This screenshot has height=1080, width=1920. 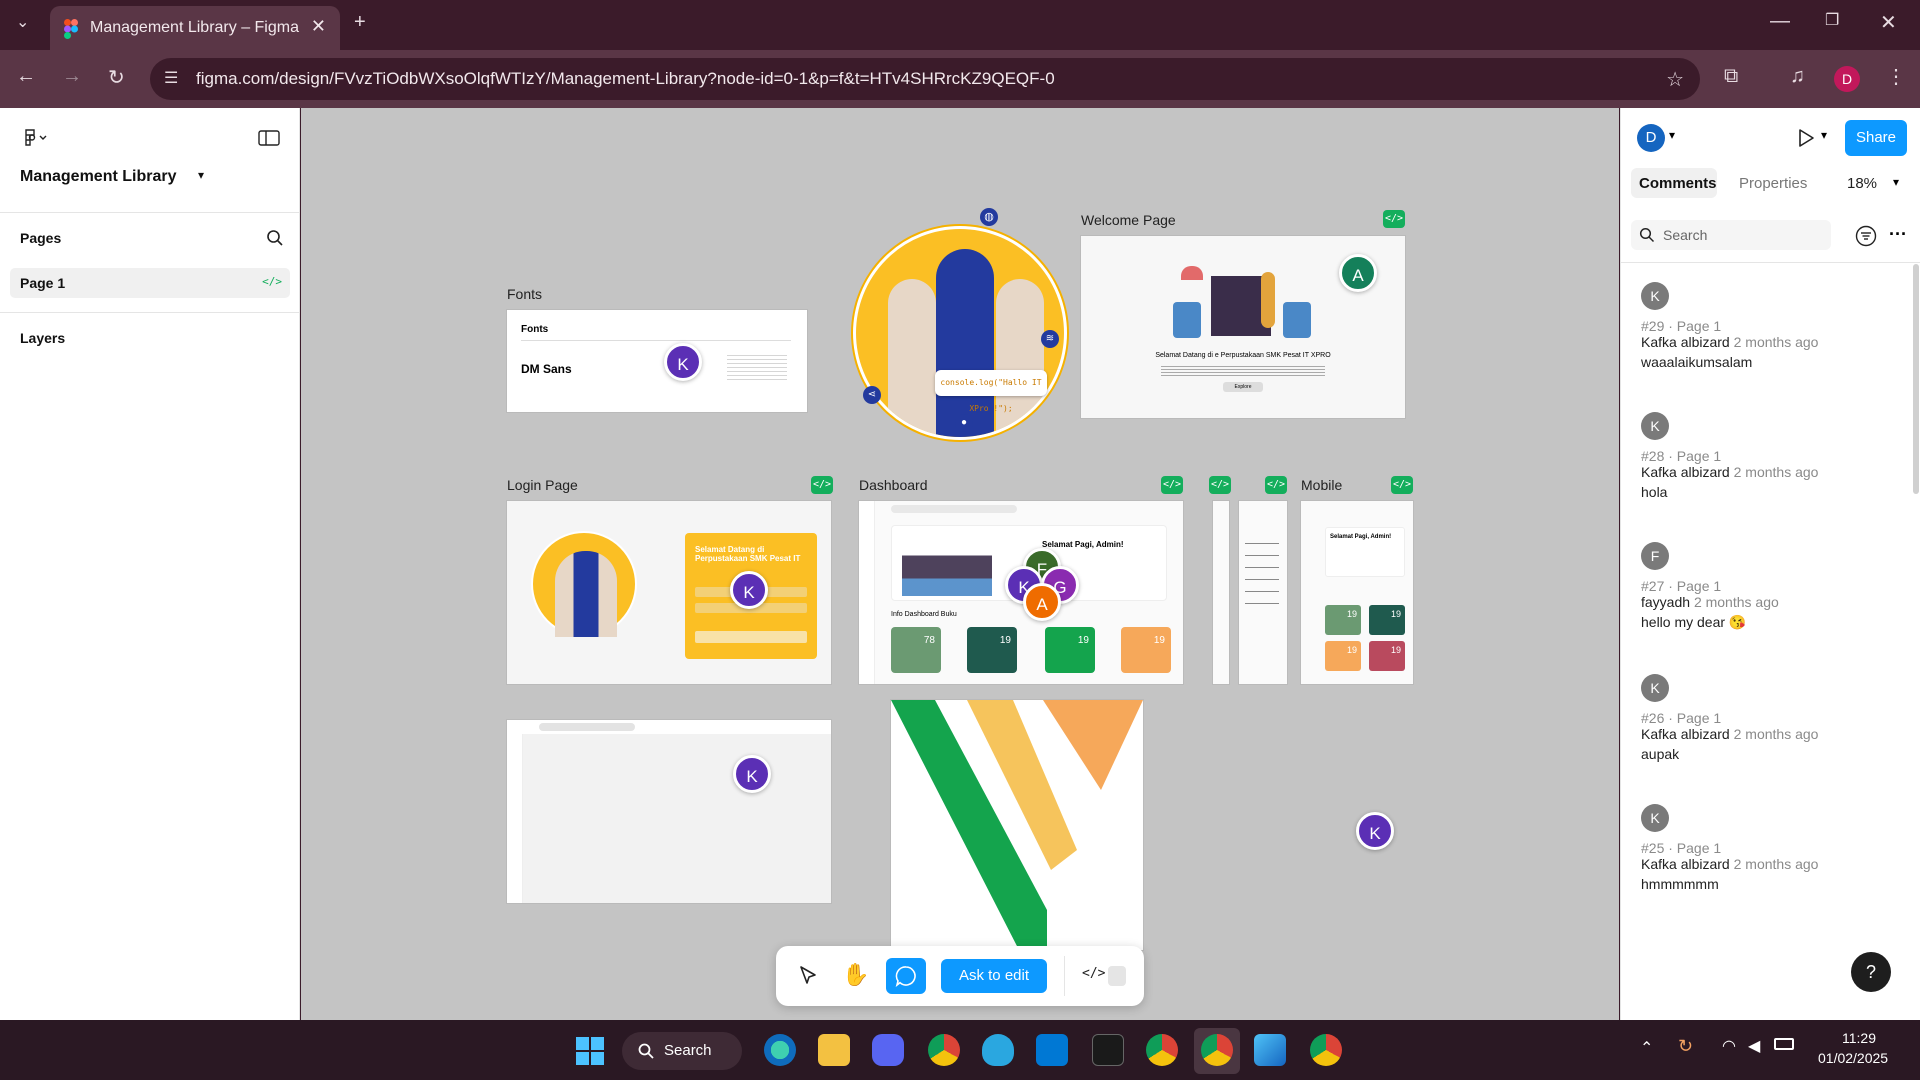 What do you see at coordinates (1847, 79) in the screenshot?
I see `profile-avatar: D` at bounding box center [1847, 79].